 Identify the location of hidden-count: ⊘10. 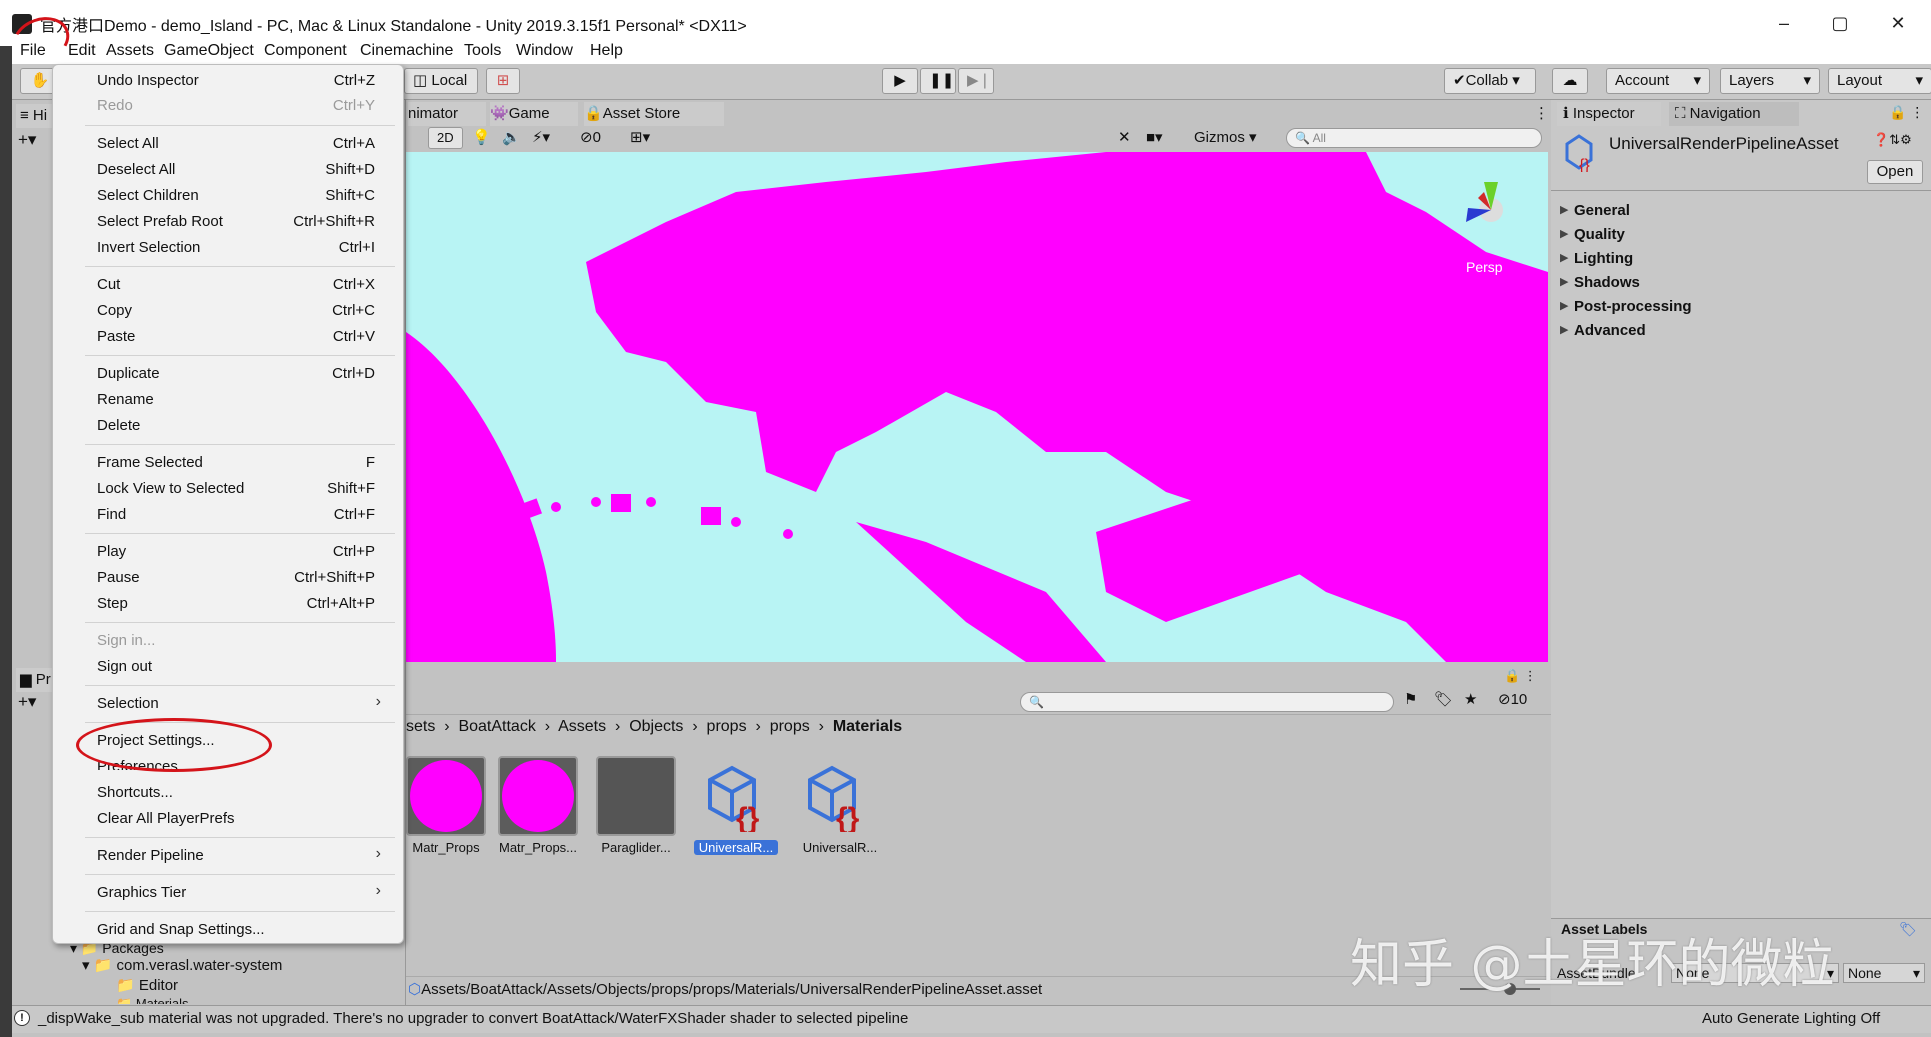
(1512, 699).